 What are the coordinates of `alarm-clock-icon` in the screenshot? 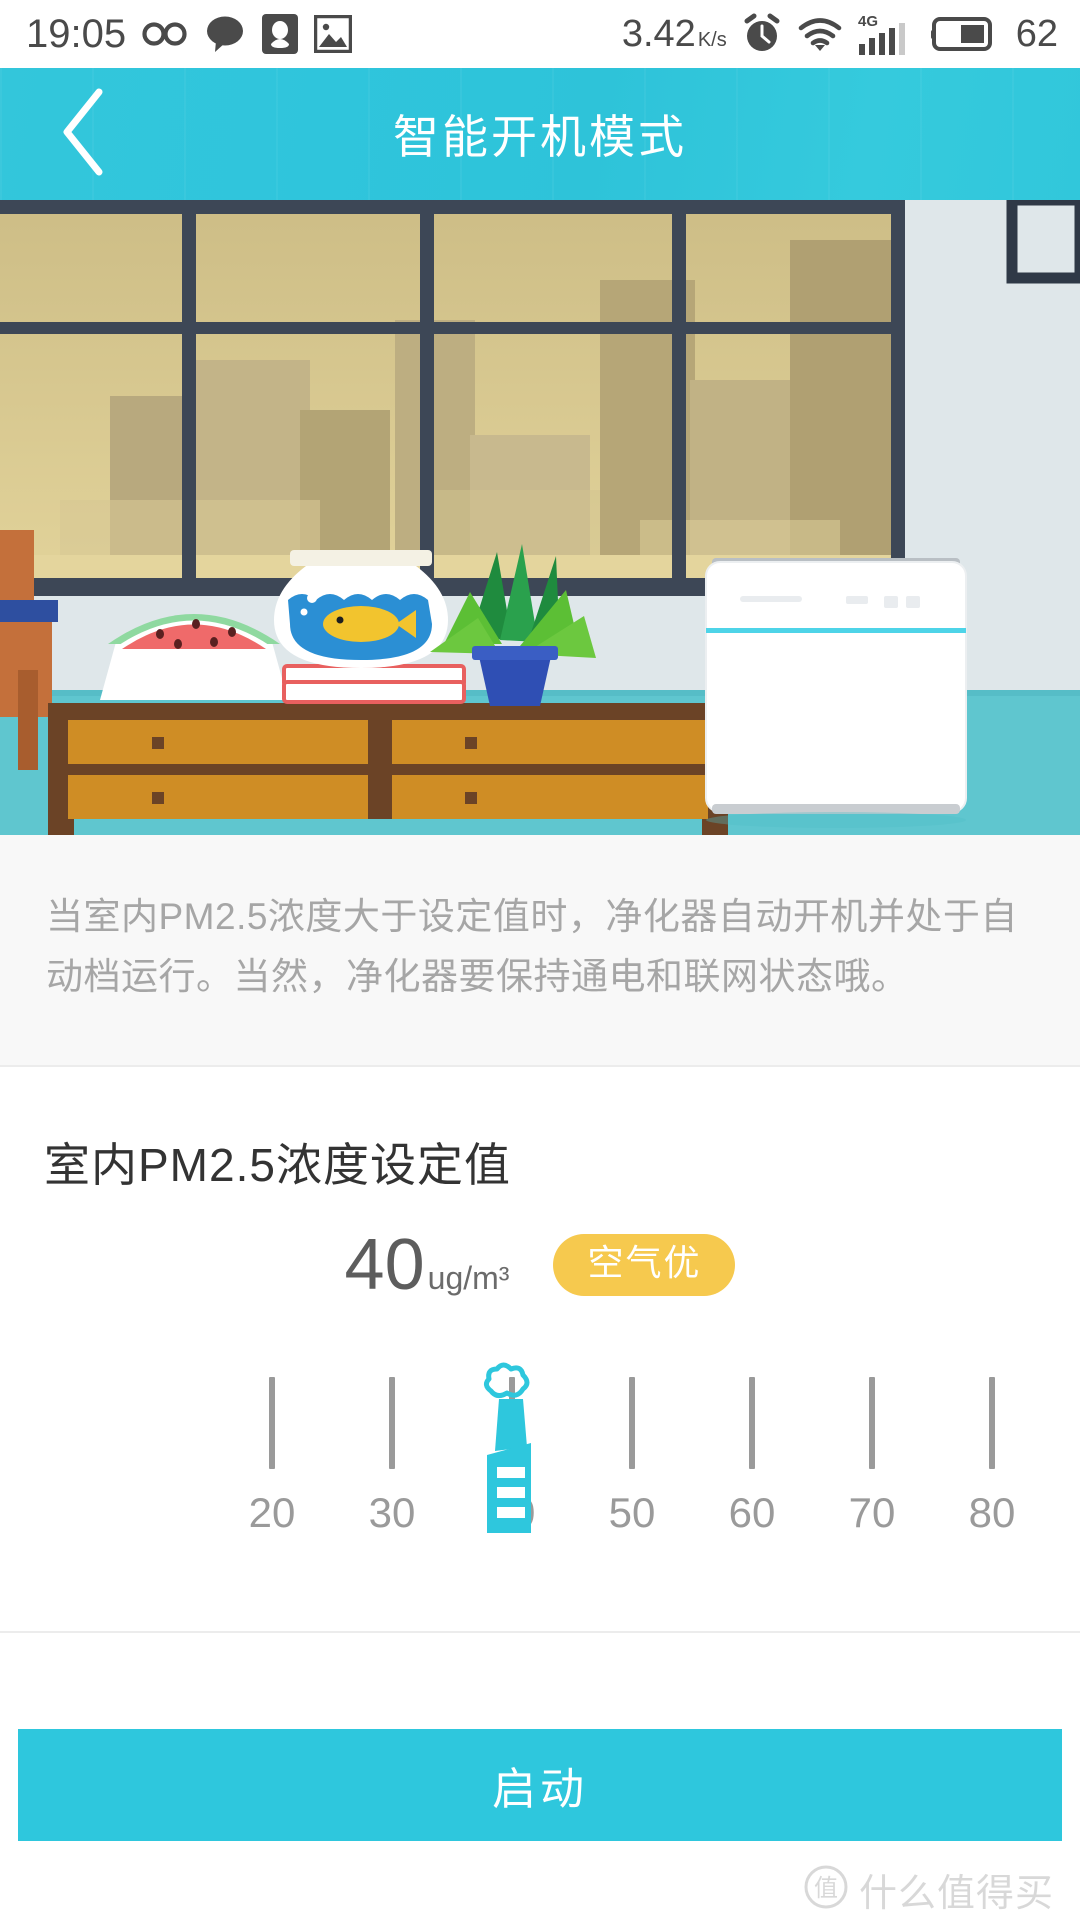 It's located at (762, 34).